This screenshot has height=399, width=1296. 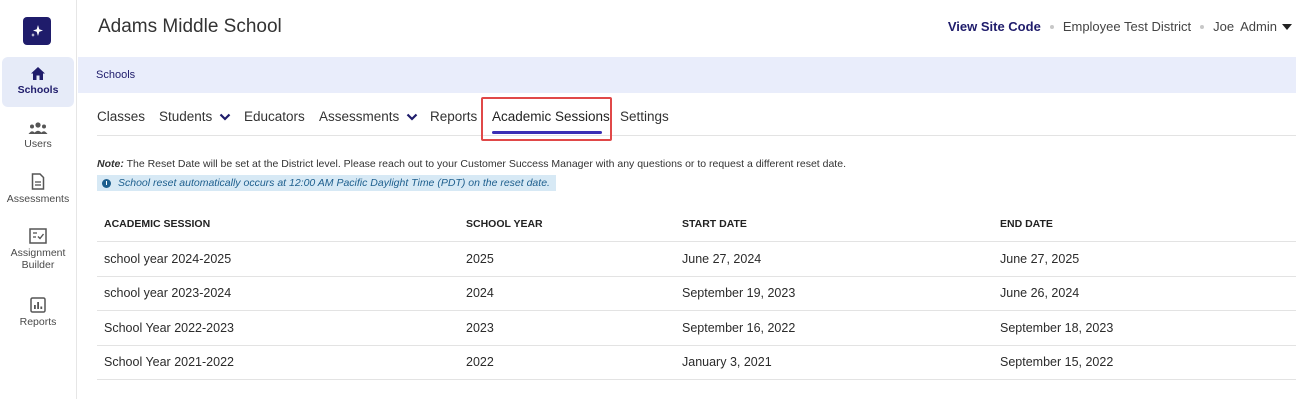 What do you see at coordinates (168, 293) in the screenshot?
I see `session-name-cell: school year 2023-2024` at bounding box center [168, 293].